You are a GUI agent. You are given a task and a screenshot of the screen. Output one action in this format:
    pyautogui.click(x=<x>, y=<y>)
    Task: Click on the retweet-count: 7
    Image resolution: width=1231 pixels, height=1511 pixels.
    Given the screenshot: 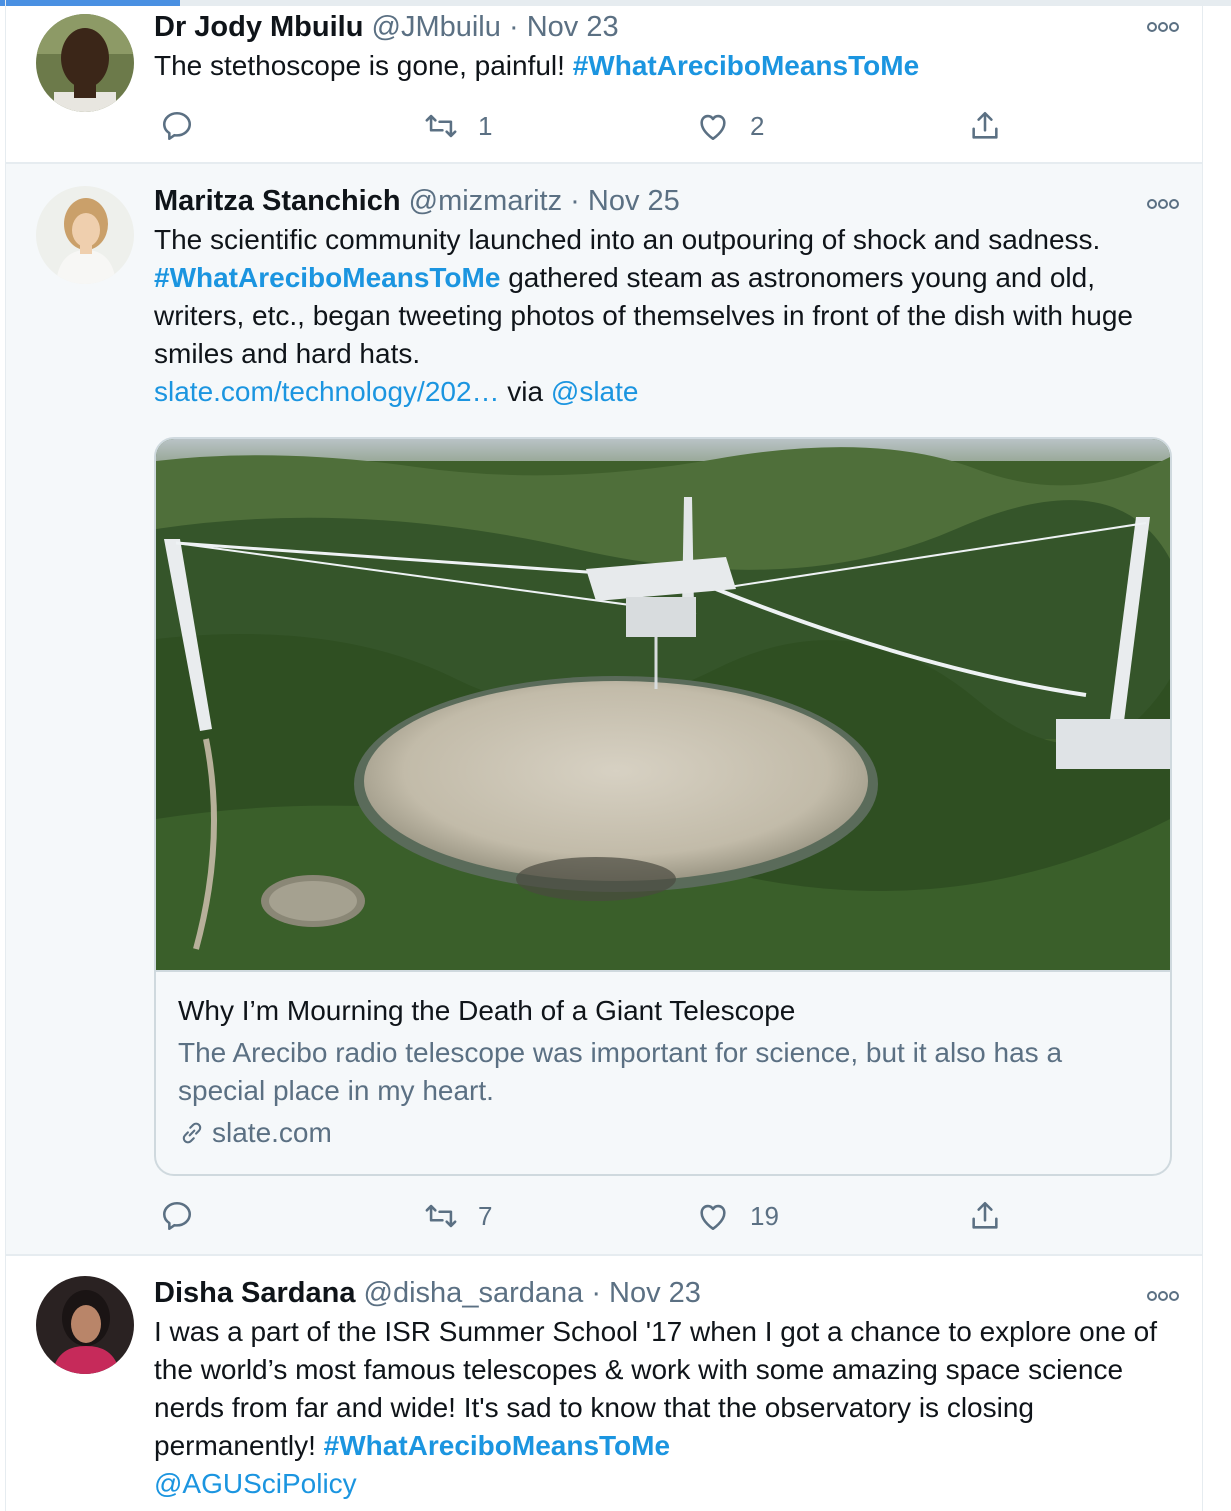 What is the action you would take?
    pyautogui.click(x=485, y=1215)
    